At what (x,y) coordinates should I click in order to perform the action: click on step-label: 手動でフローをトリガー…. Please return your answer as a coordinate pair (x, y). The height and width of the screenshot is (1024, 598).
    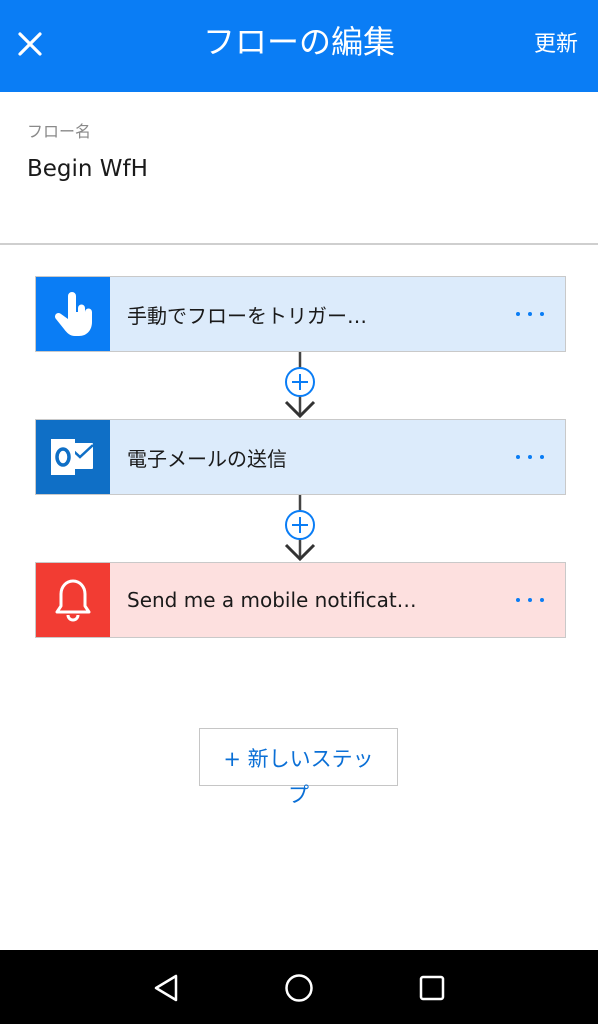
    Looking at the image, I should click on (247, 315).